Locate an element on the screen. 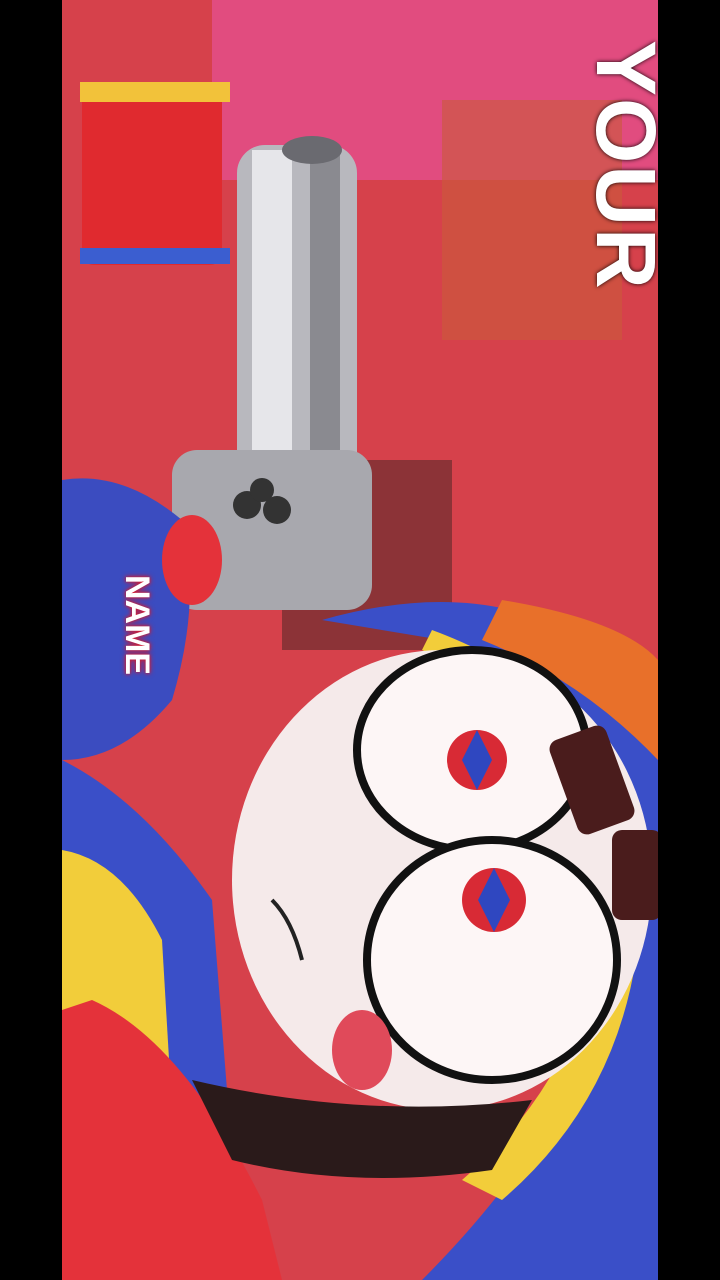  overlay-word-name: NAME is located at coordinates (137, 625).